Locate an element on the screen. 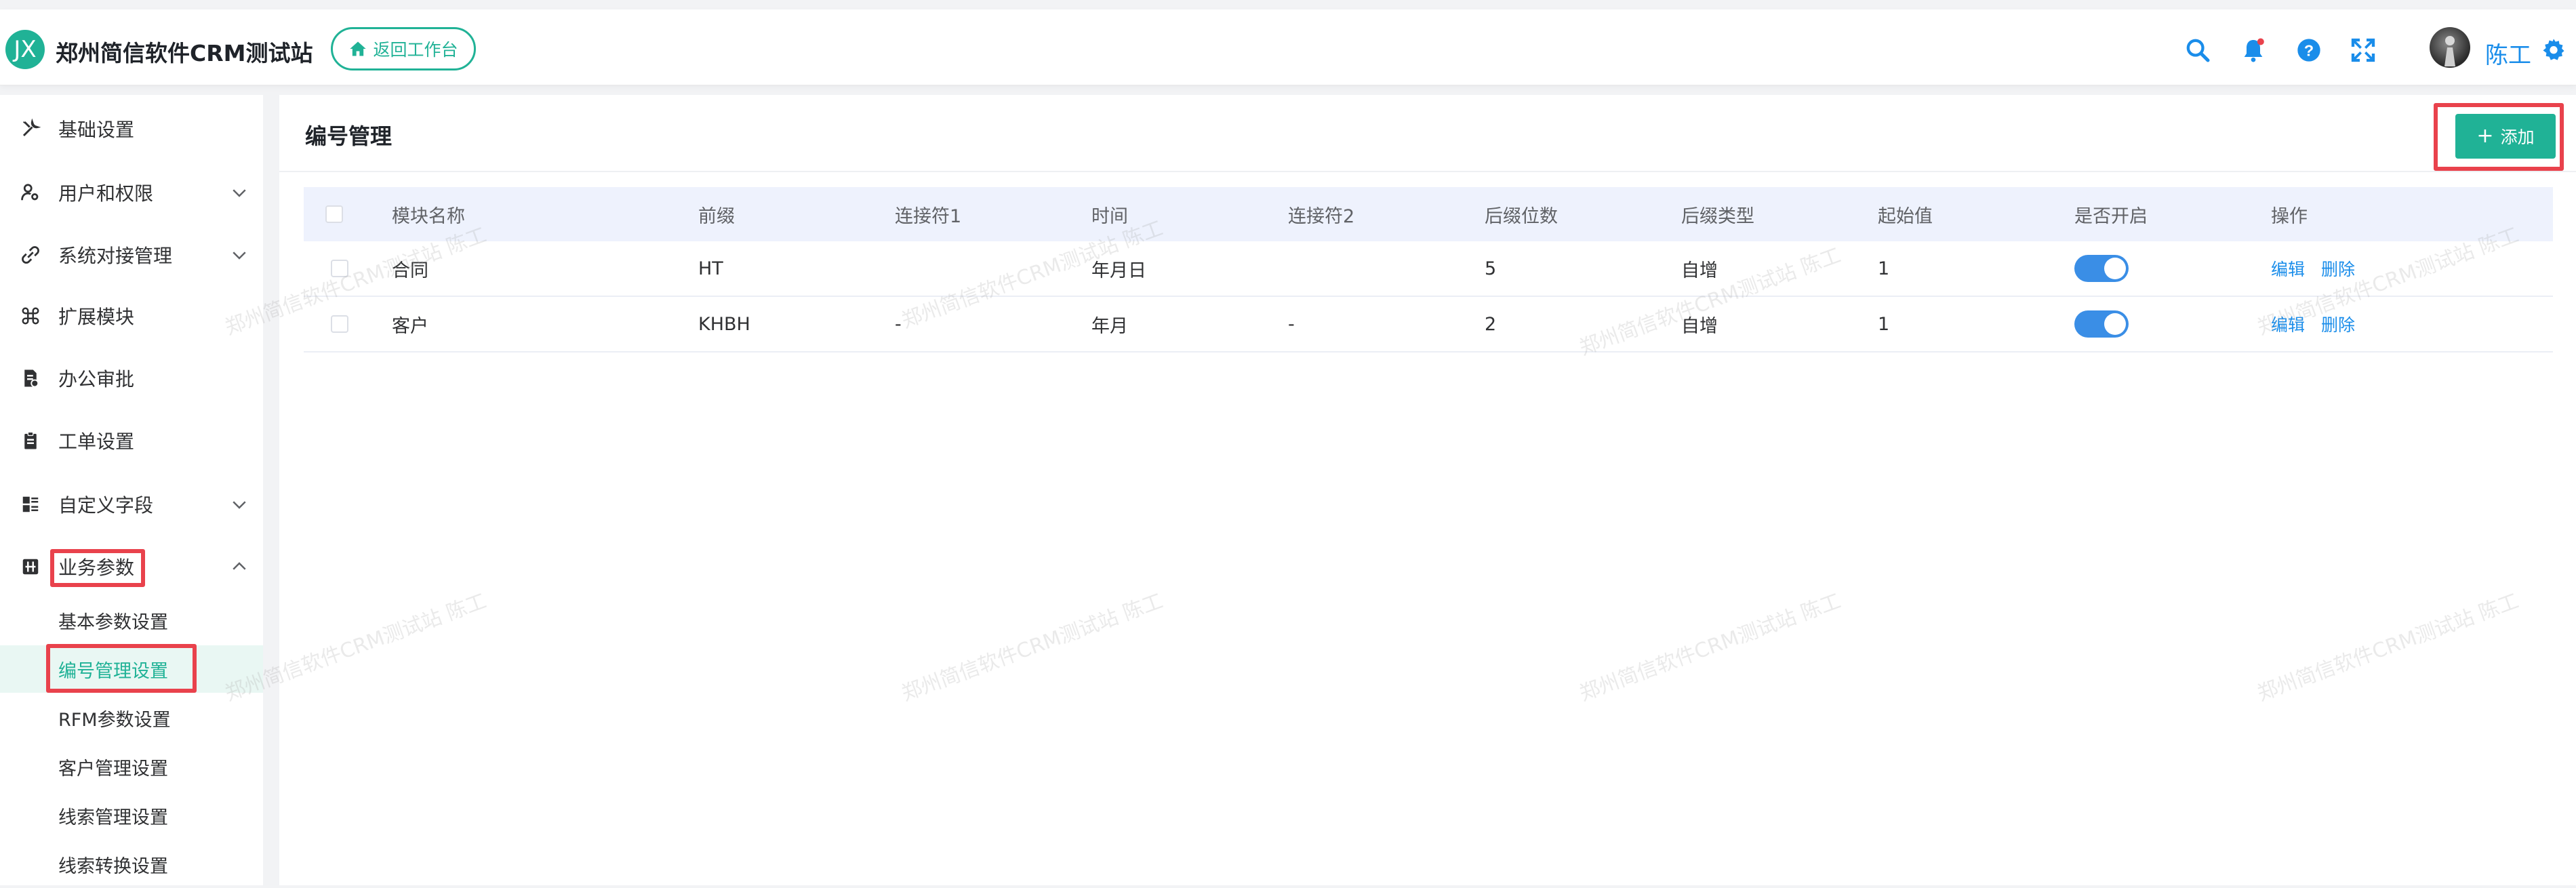 The height and width of the screenshot is (888, 2576). cell-time: 年月 is located at coordinates (1109, 326).